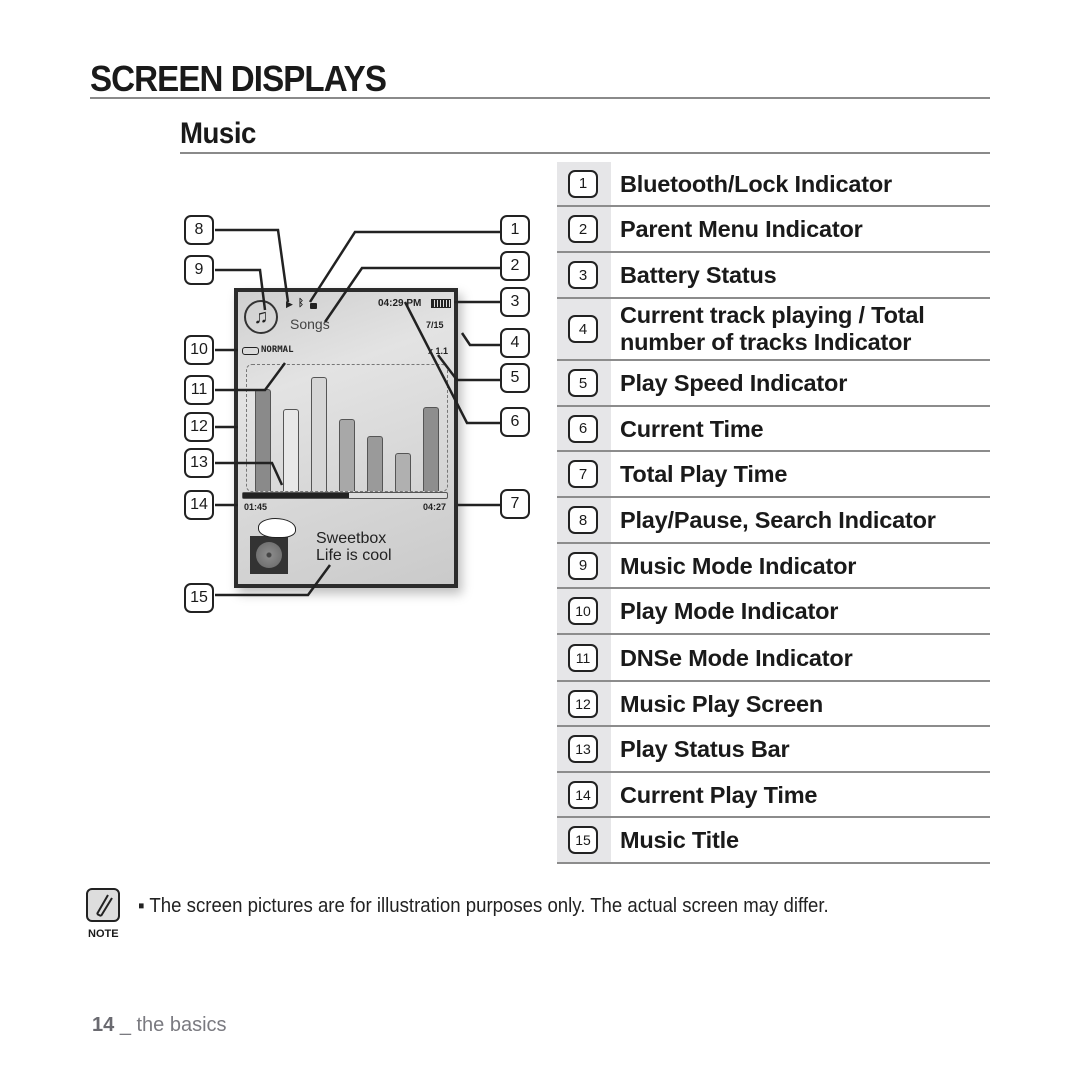 The height and width of the screenshot is (1080, 1080). What do you see at coordinates (583, 520) in the screenshot?
I see `legend-number-badge: 8` at bounding box center [583, 520].